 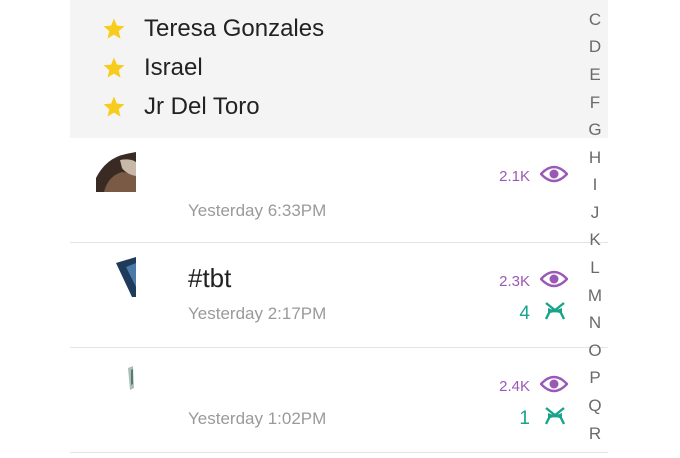 I want to click on index-letter: G, so click(x=595, y=130).